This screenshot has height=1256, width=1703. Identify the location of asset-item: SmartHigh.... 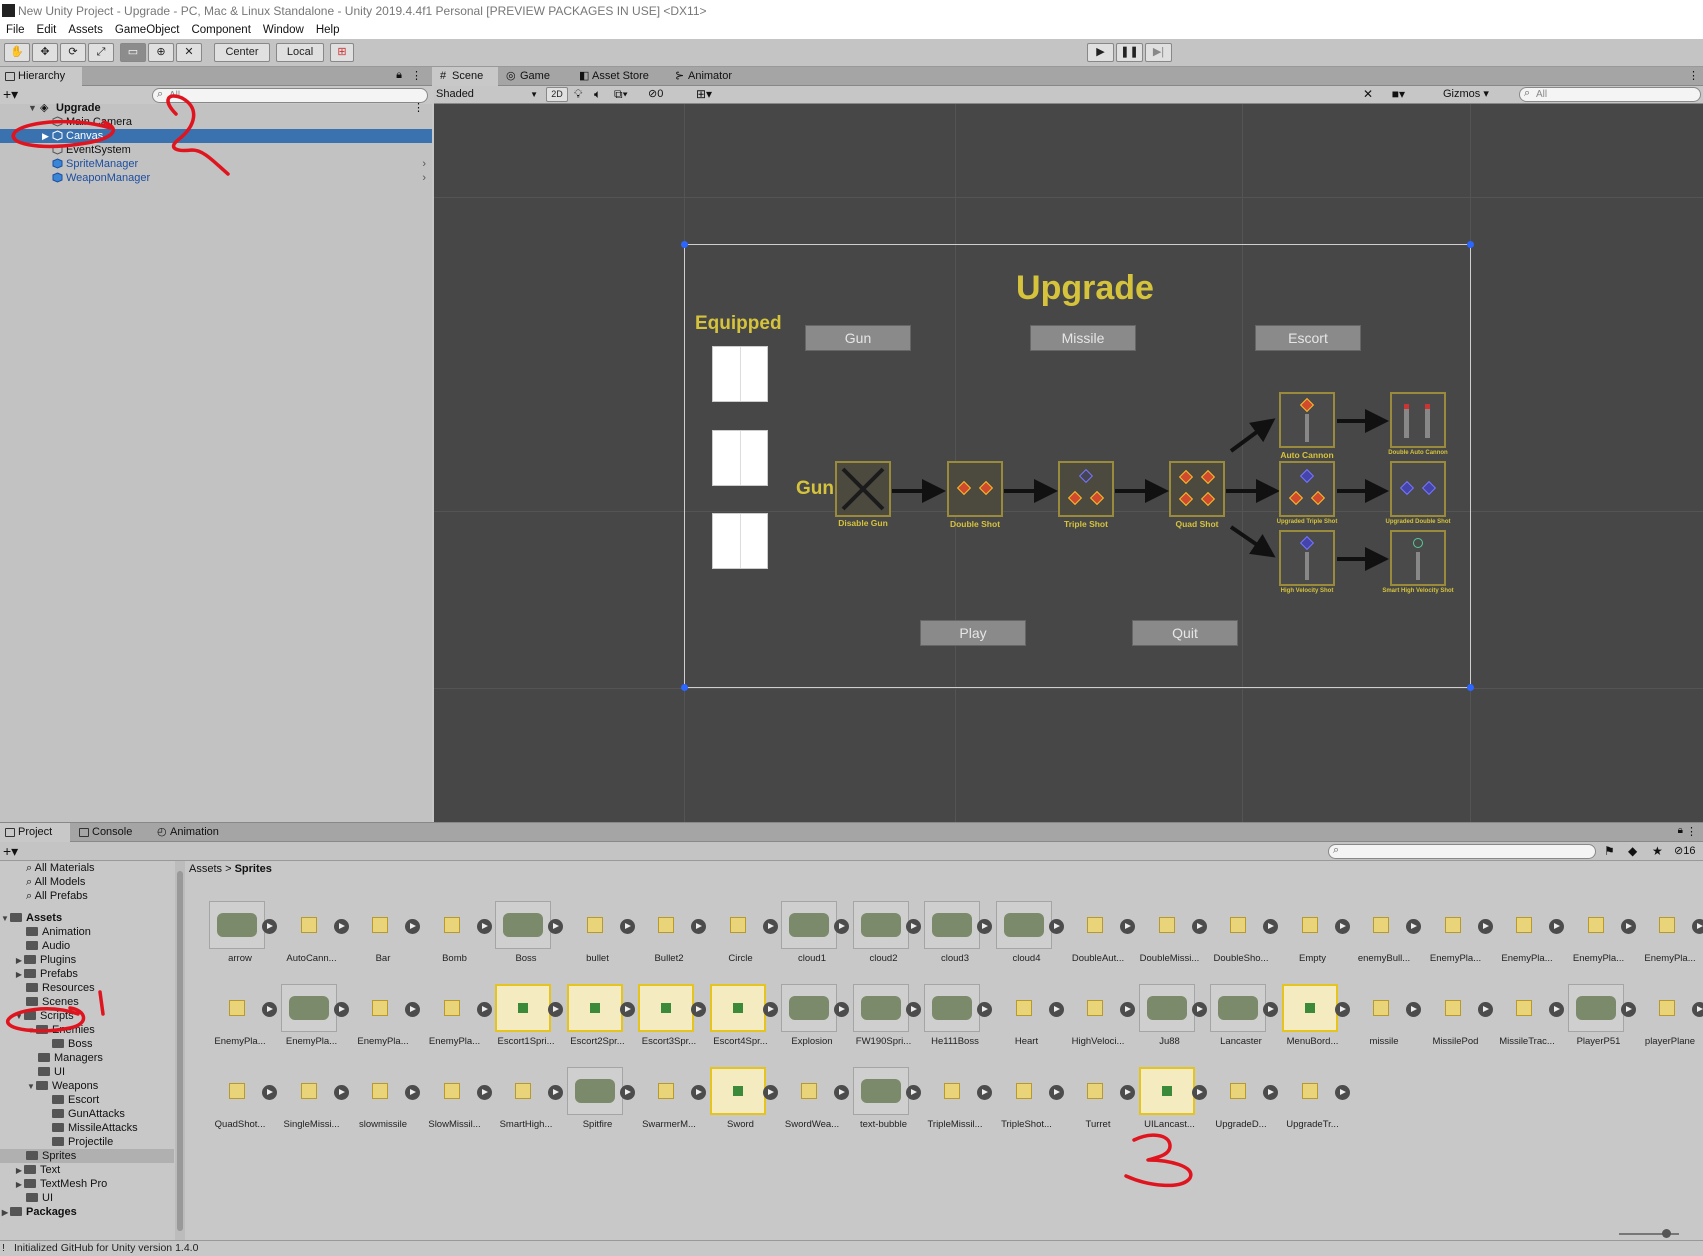
(524, 1101).